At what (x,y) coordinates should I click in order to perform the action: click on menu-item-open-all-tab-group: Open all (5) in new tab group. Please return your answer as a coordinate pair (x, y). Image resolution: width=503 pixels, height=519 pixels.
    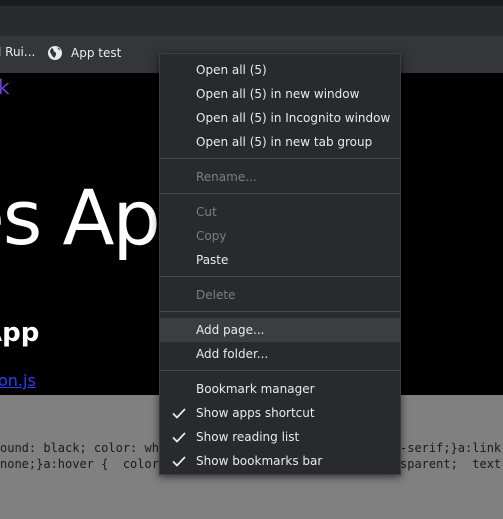
    Looking at the image, I should click on (280, 142).